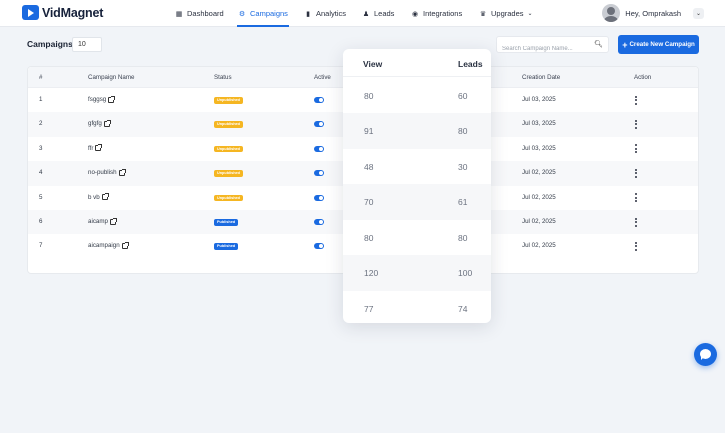 The image size is (725, 433). I want to click on campaign-name-link: no-publish, so click(107, 172).